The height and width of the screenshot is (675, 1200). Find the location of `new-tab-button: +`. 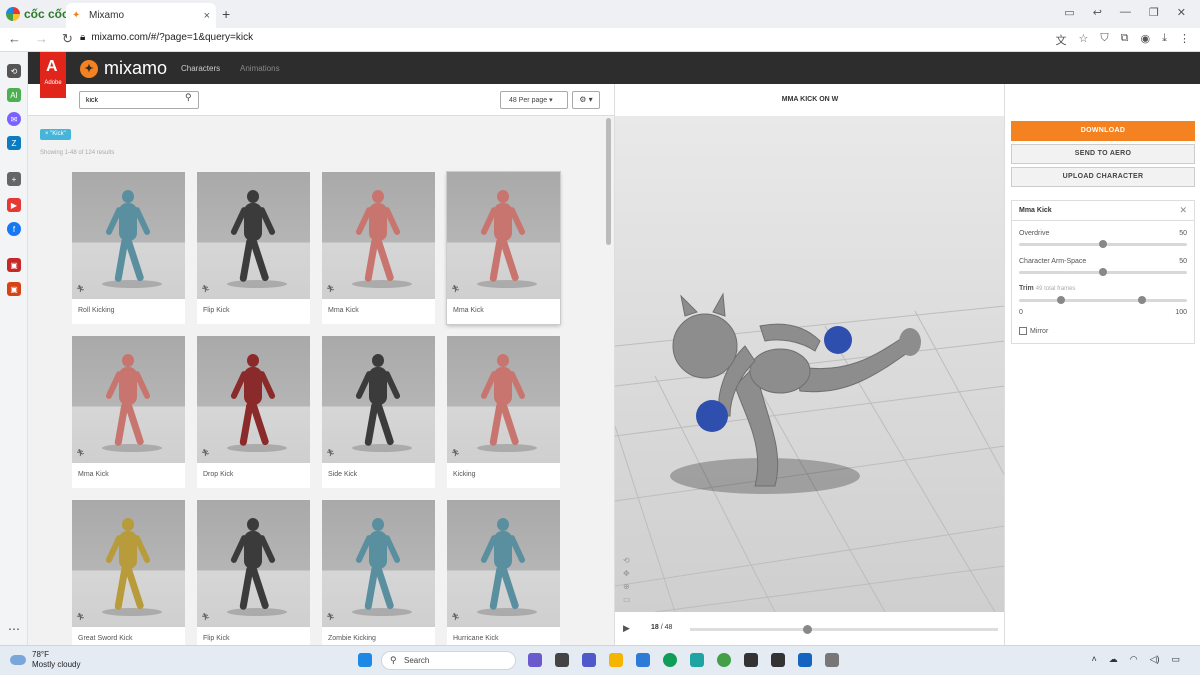

new-tab-button: + is located at coordinates (226, 14).